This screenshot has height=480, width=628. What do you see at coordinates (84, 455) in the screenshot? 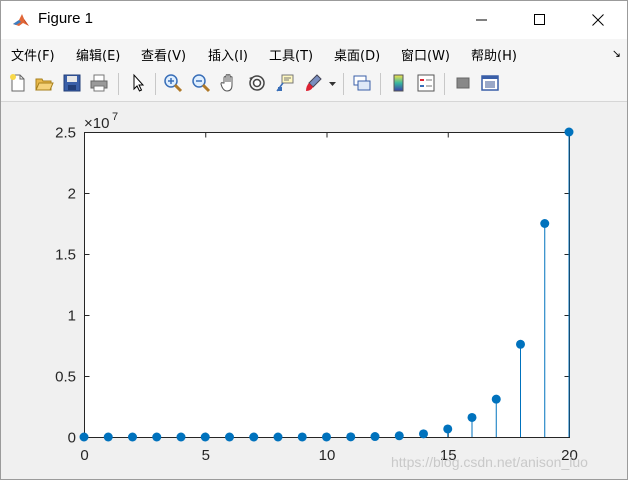
I see `x-tick-label: 0` at bounding box center [84, 455].